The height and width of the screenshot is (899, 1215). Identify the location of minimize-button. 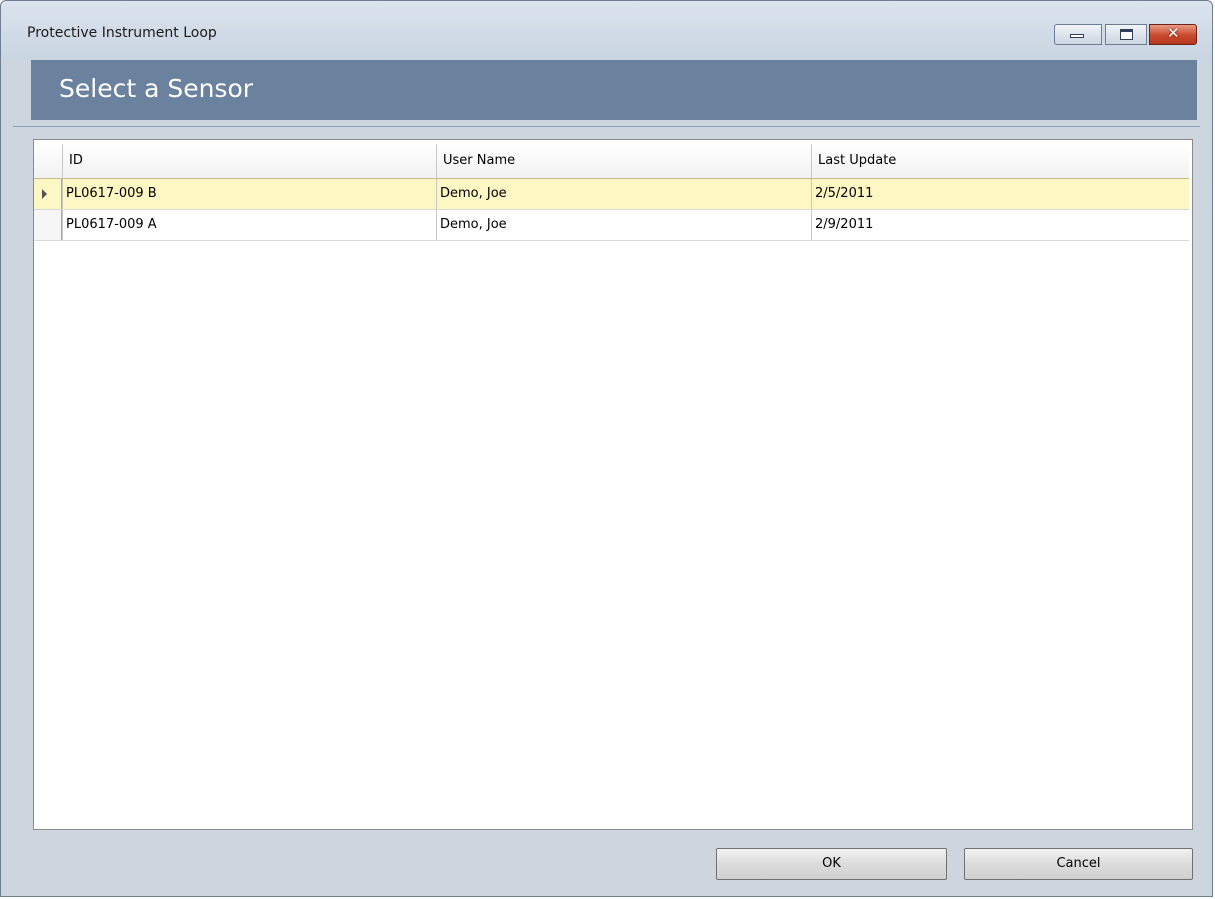
(1078, 34).